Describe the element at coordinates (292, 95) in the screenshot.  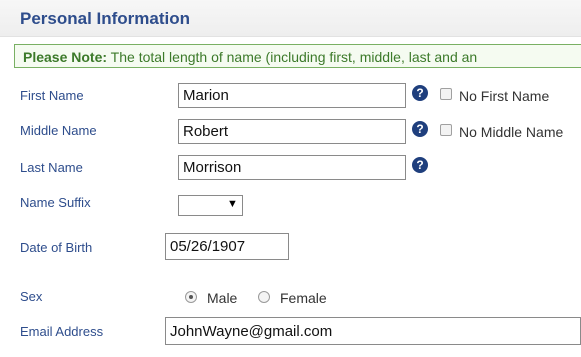
I see `first-name-input: Marion` at that location.